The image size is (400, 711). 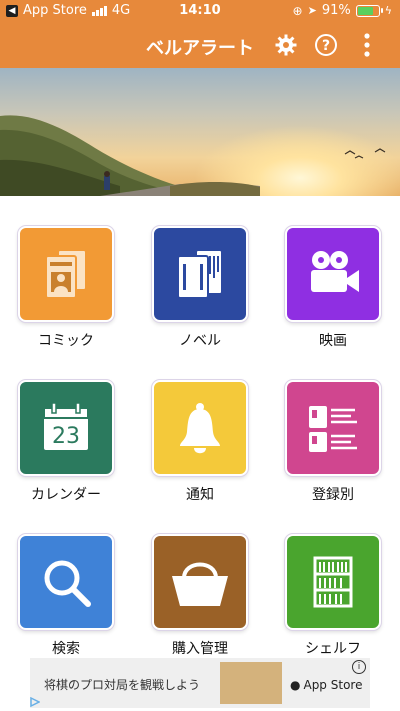 I want to click on menu-item-novel: ノベル, so click(x=200, y=288).